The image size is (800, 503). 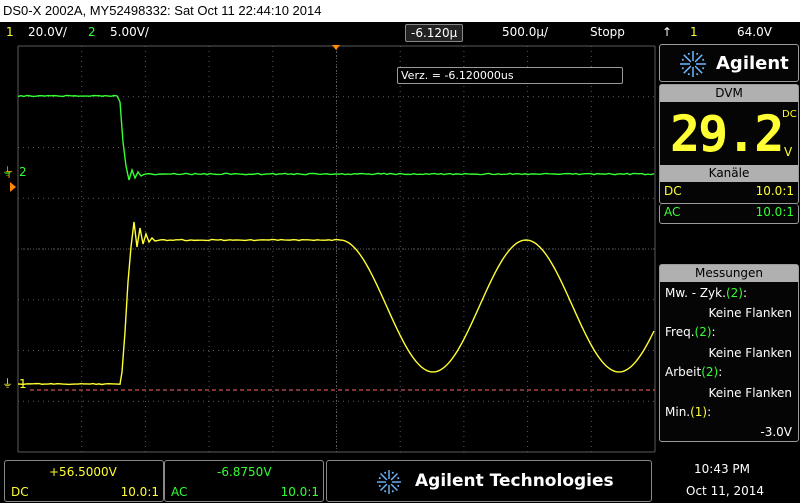 I want to click on measure-2-label: Freq.(2):, so click(x=690, y=332).